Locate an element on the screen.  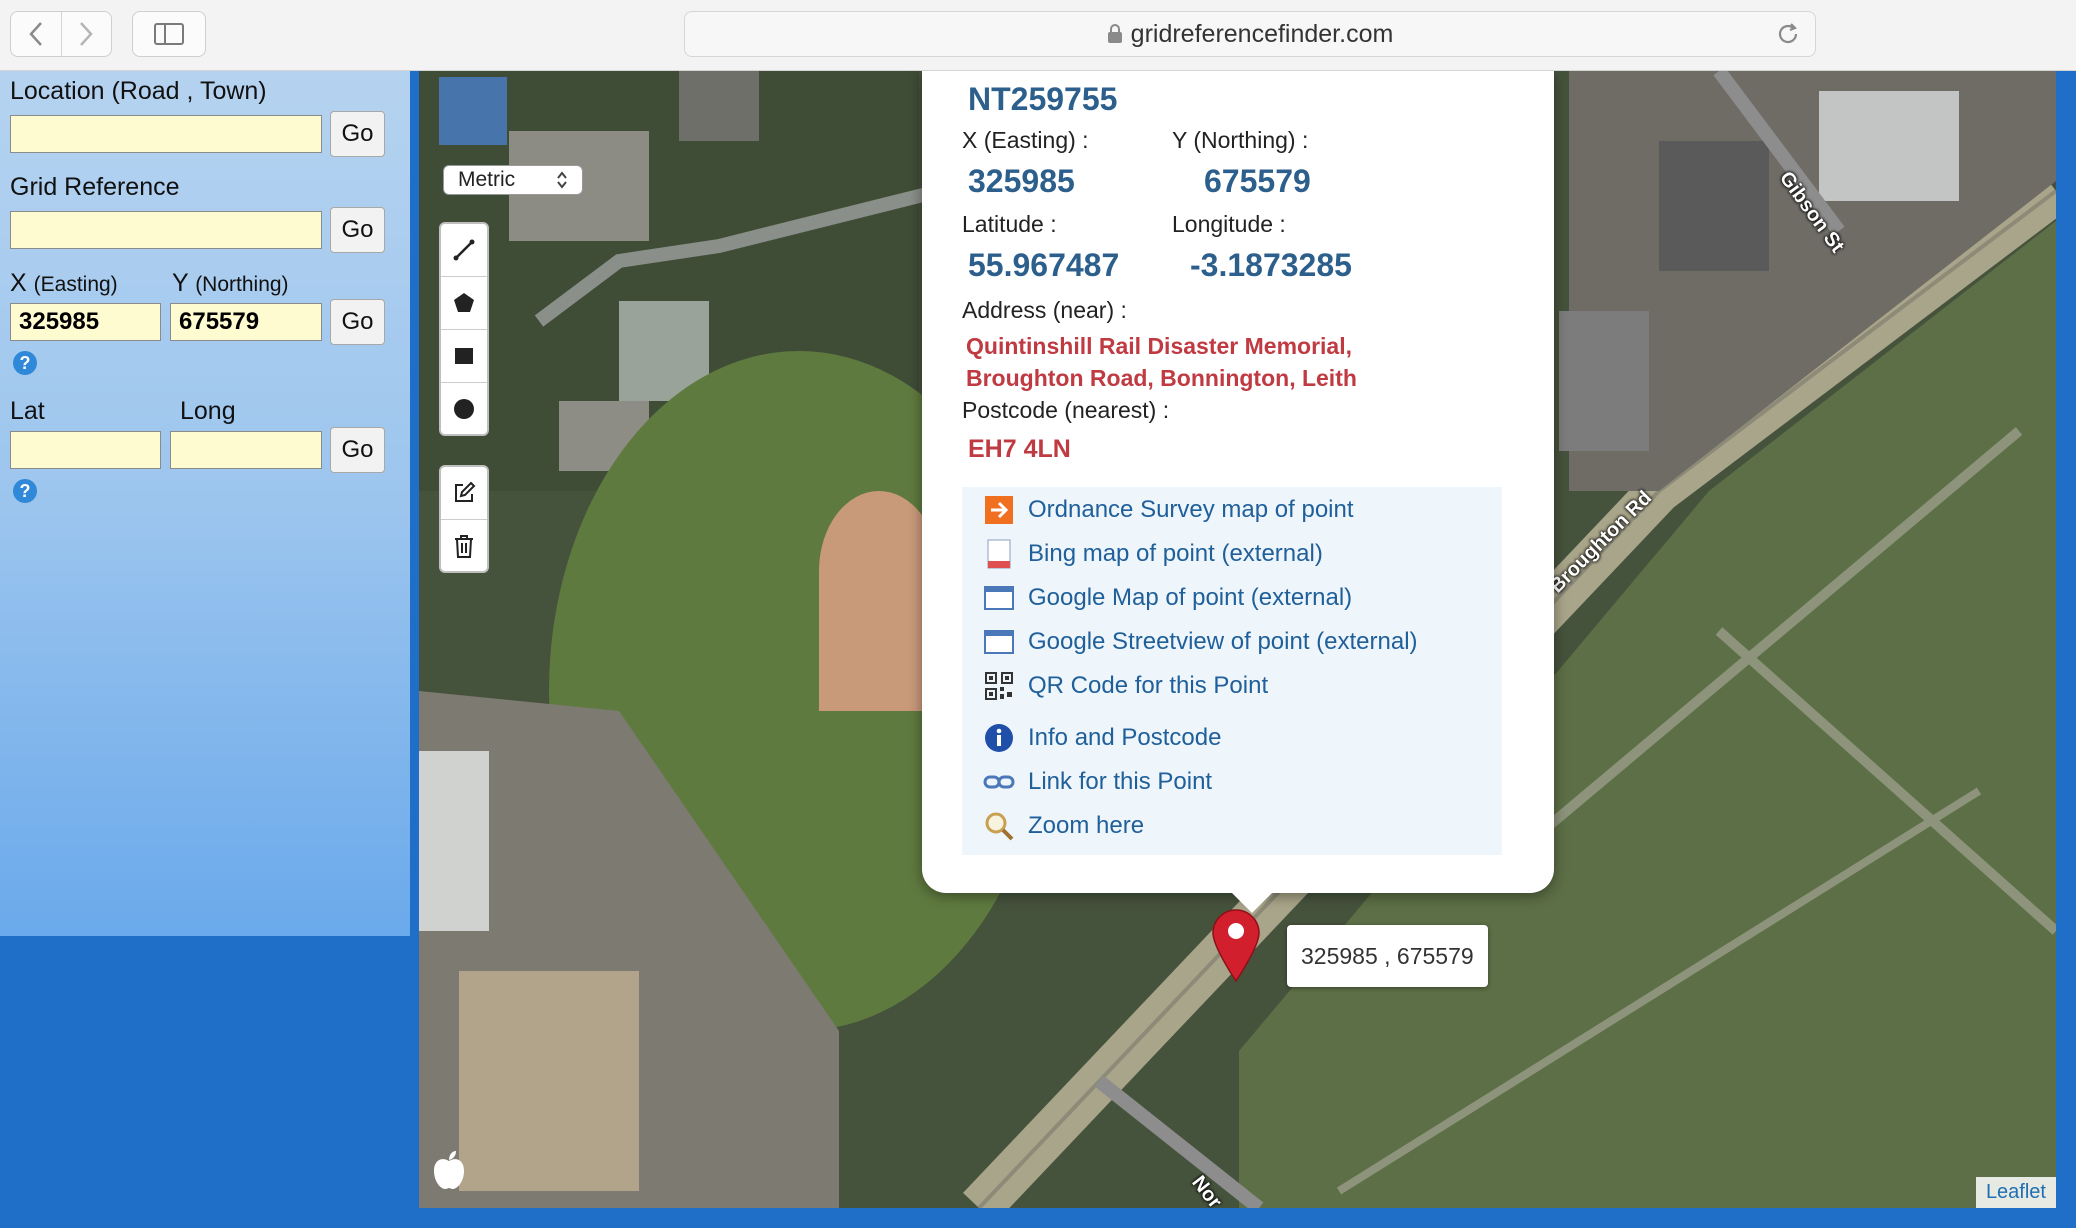
delete-layers-button is located at coordinates (464, 546).